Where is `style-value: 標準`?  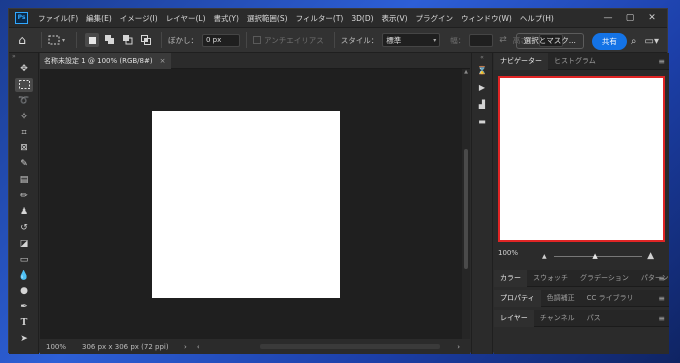 style-value: 標準 is located at coordinates (394, 40).